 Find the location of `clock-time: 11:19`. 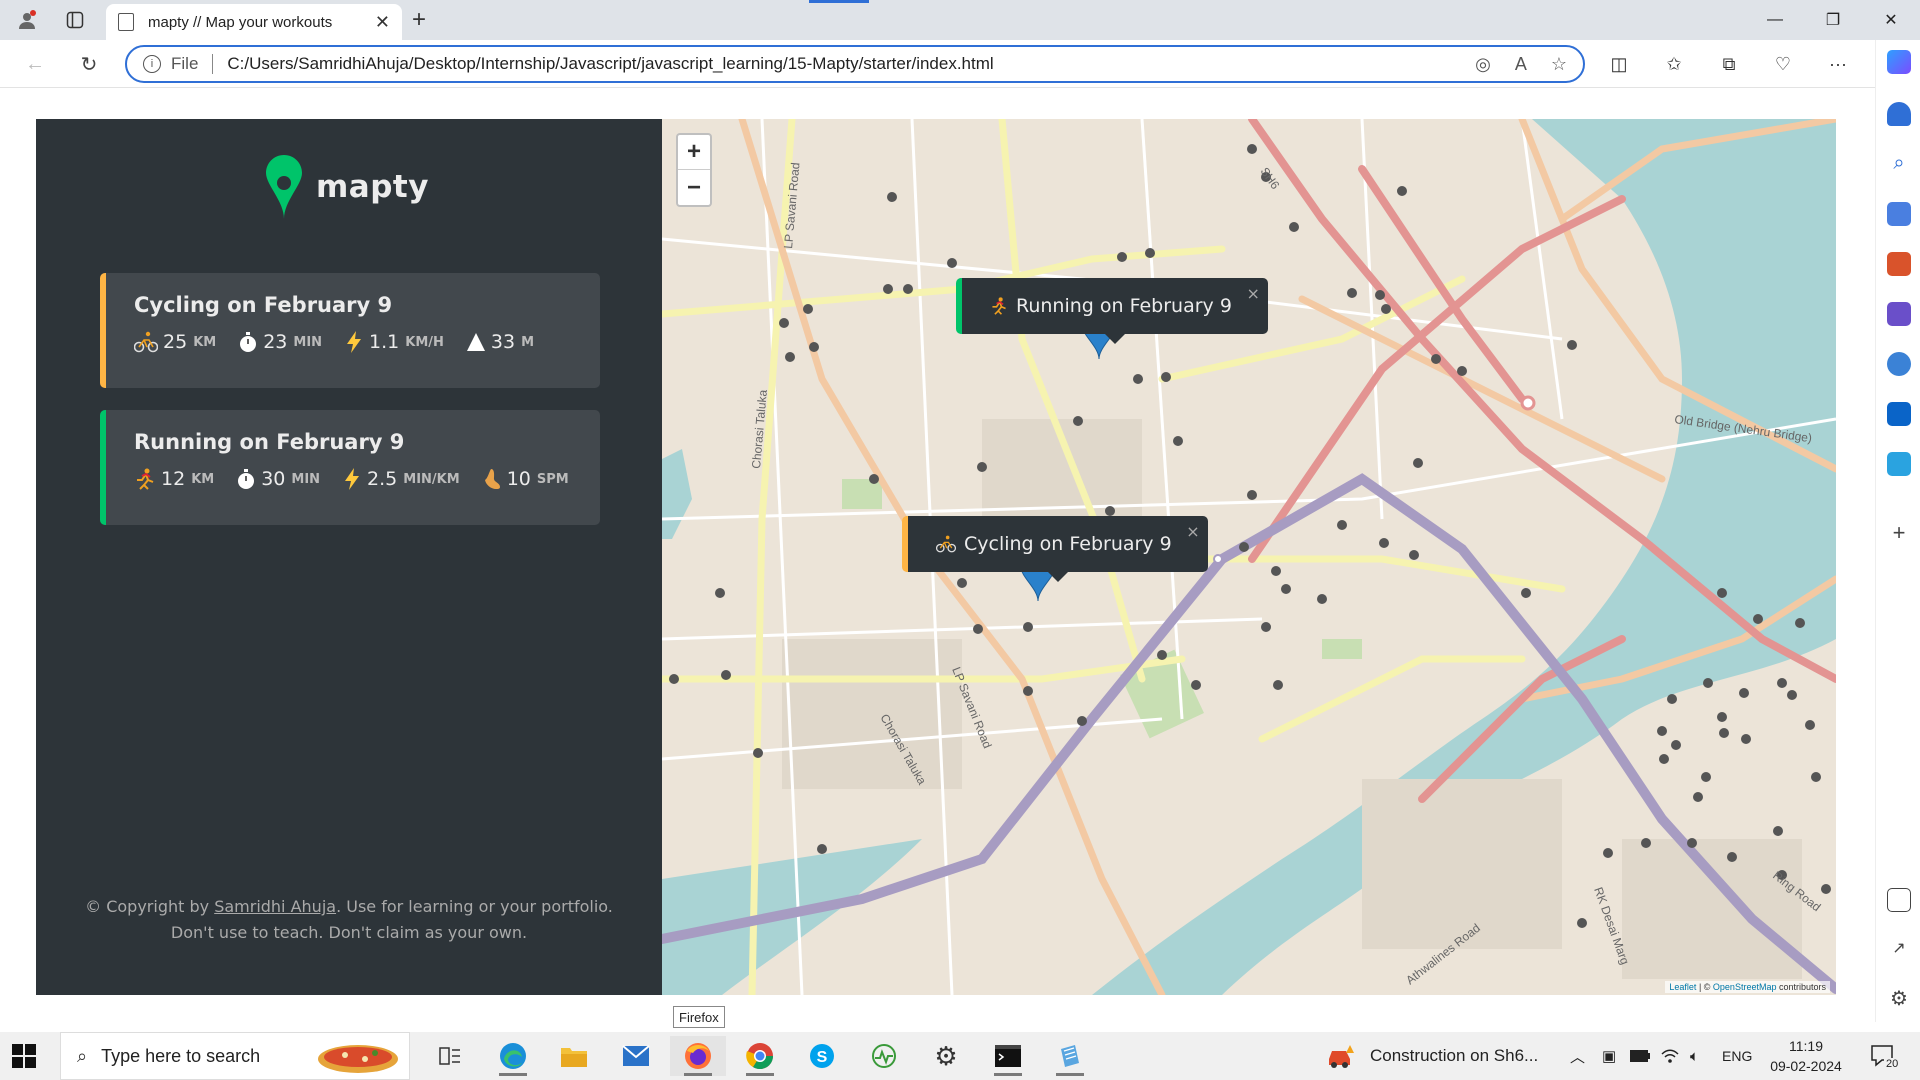

clock-time: 11:19 is located at coordinates (1806, 1046).